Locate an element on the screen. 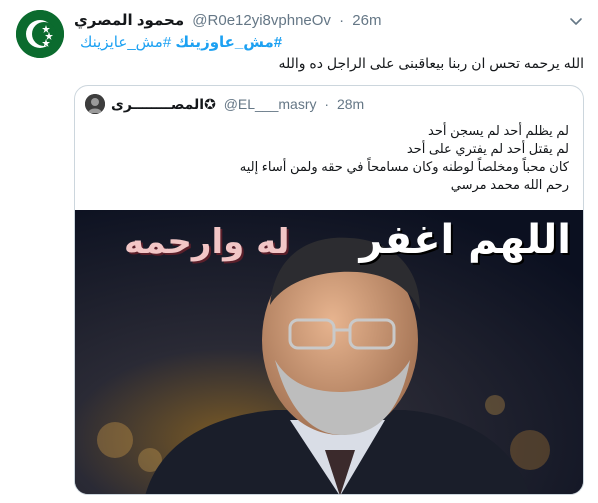  author-avatar is located at coordinates (40, 34).